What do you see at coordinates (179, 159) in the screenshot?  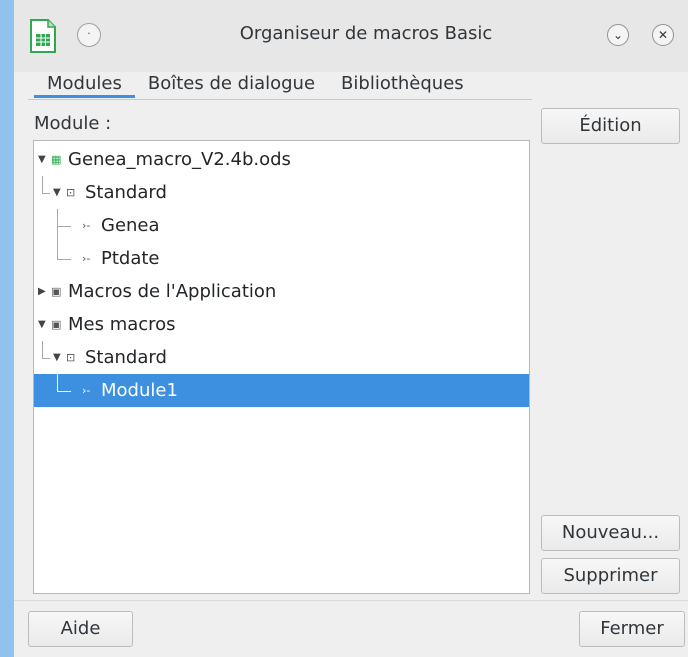 I see `tree-item-label: Genea_macro_V2.4b.ods` at bounding box center [179, 159].